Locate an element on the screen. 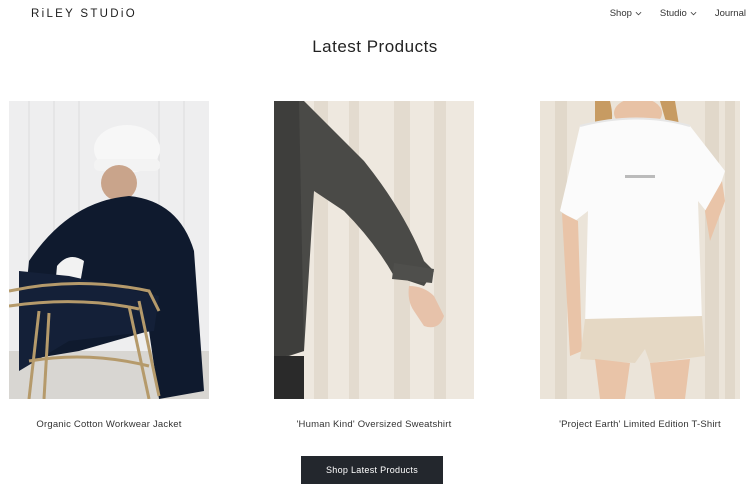  nav-item-label: Shop is located at coordinates (620, 13).